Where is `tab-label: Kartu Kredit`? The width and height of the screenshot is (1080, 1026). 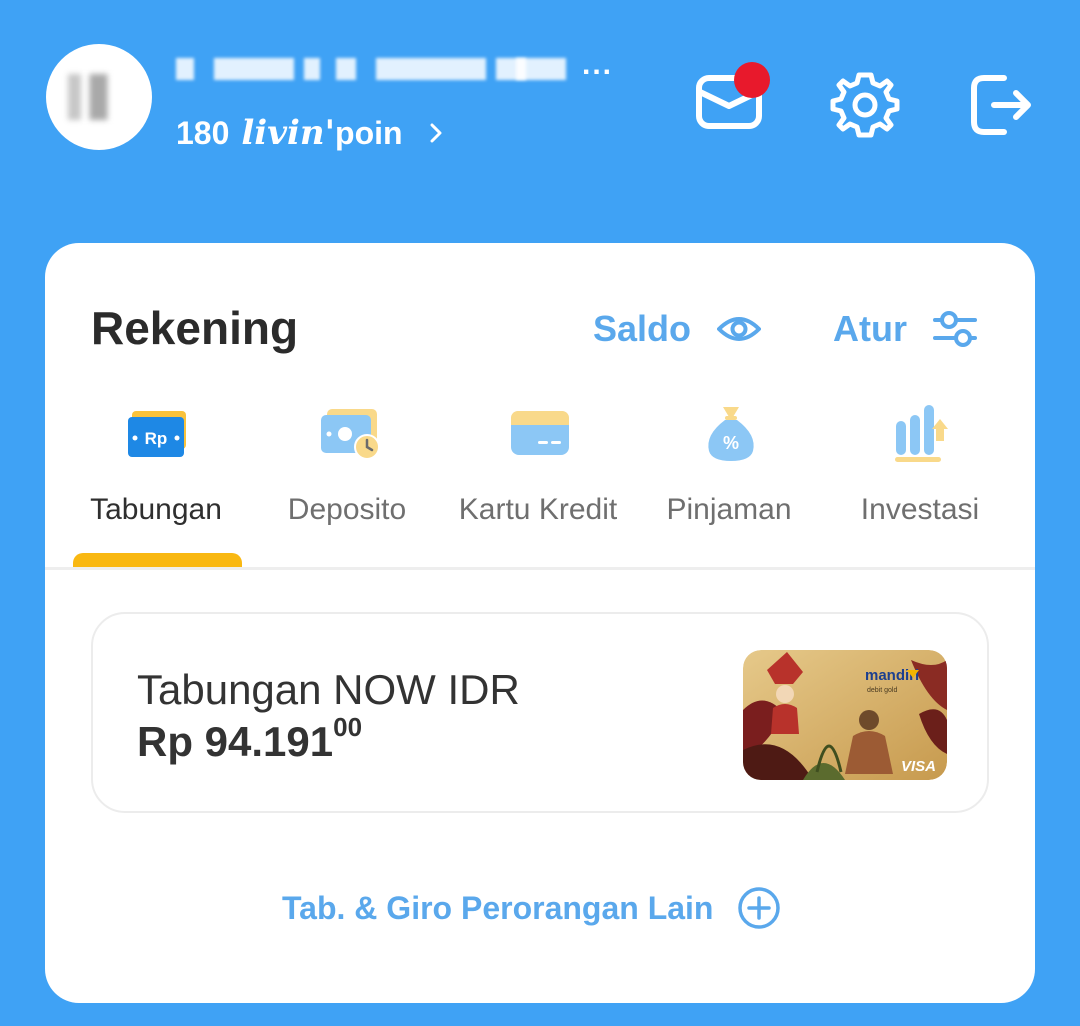
tab-label: Kartu Kredit is located at coordinates (538, 509).